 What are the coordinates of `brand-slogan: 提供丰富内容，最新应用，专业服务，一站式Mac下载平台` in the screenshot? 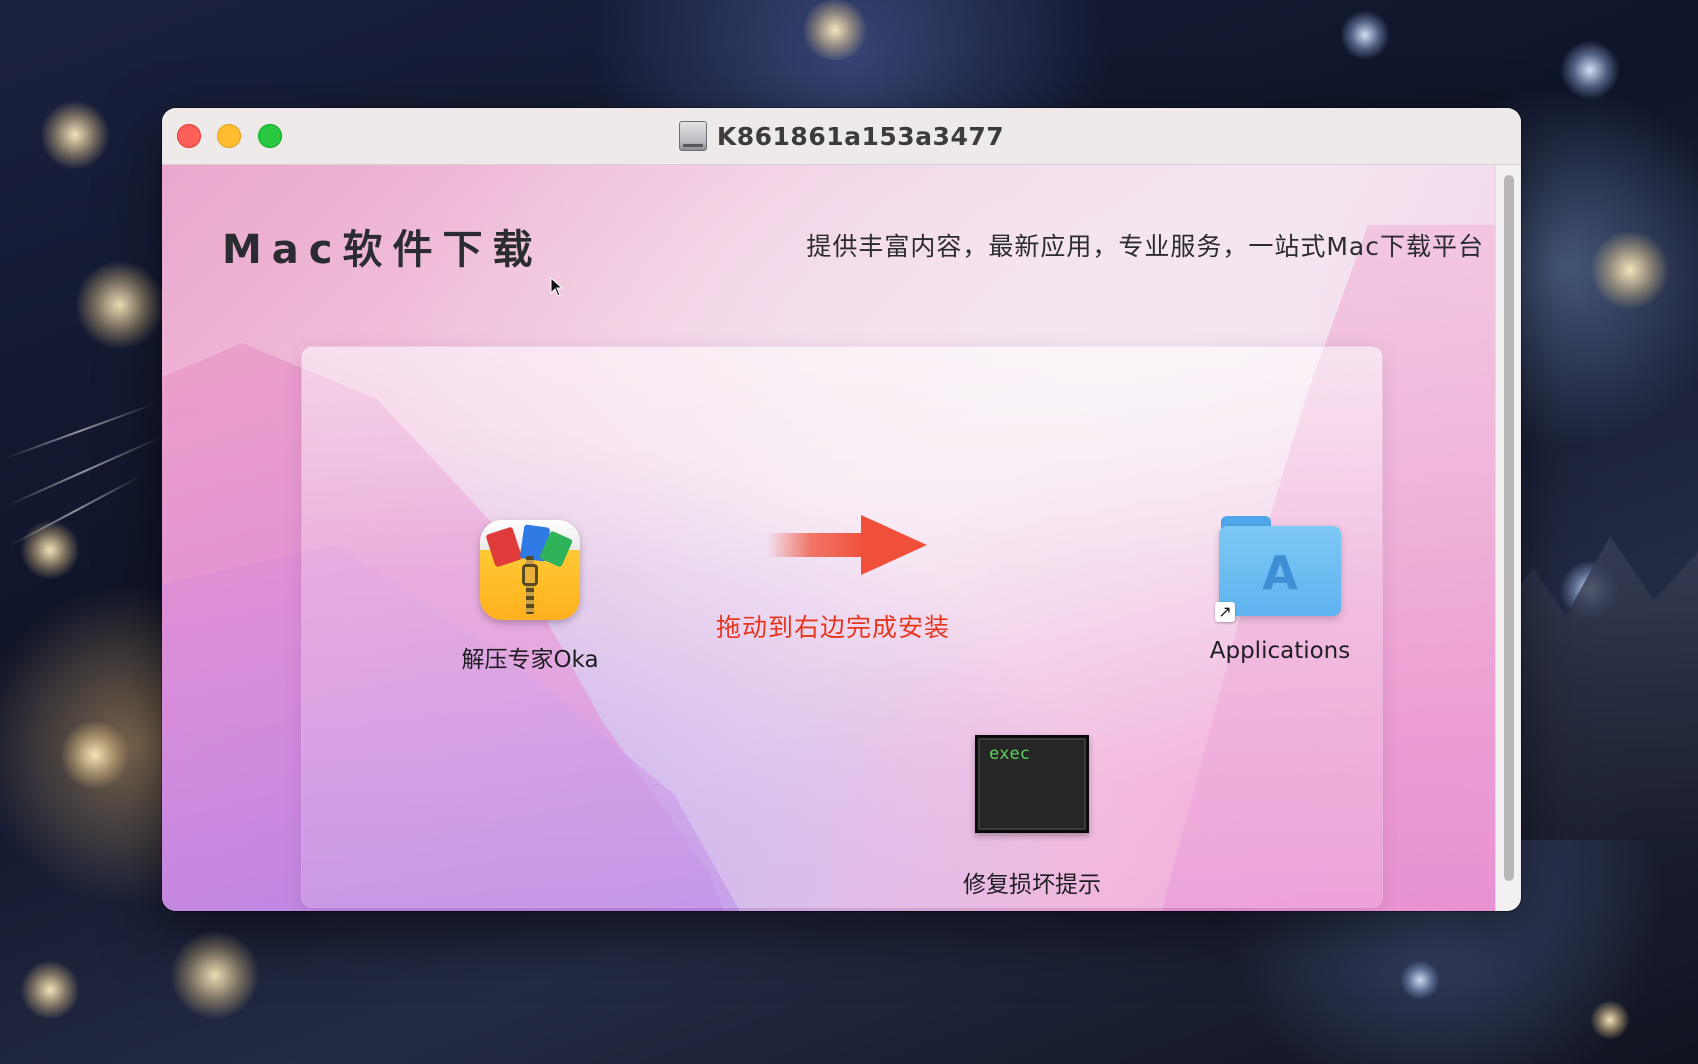 It's located at (1145, 246).